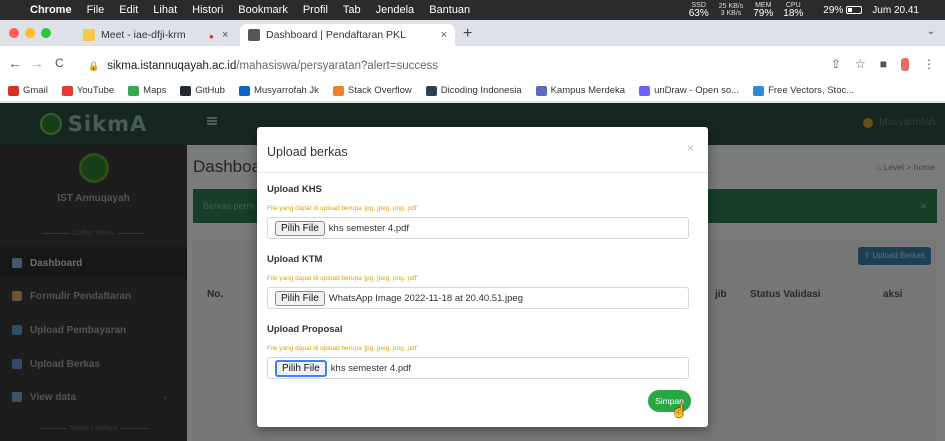  Describe the element at coordinates (307, 152) in the screenshot. I see `modal-title: Upload berkas` at that location.